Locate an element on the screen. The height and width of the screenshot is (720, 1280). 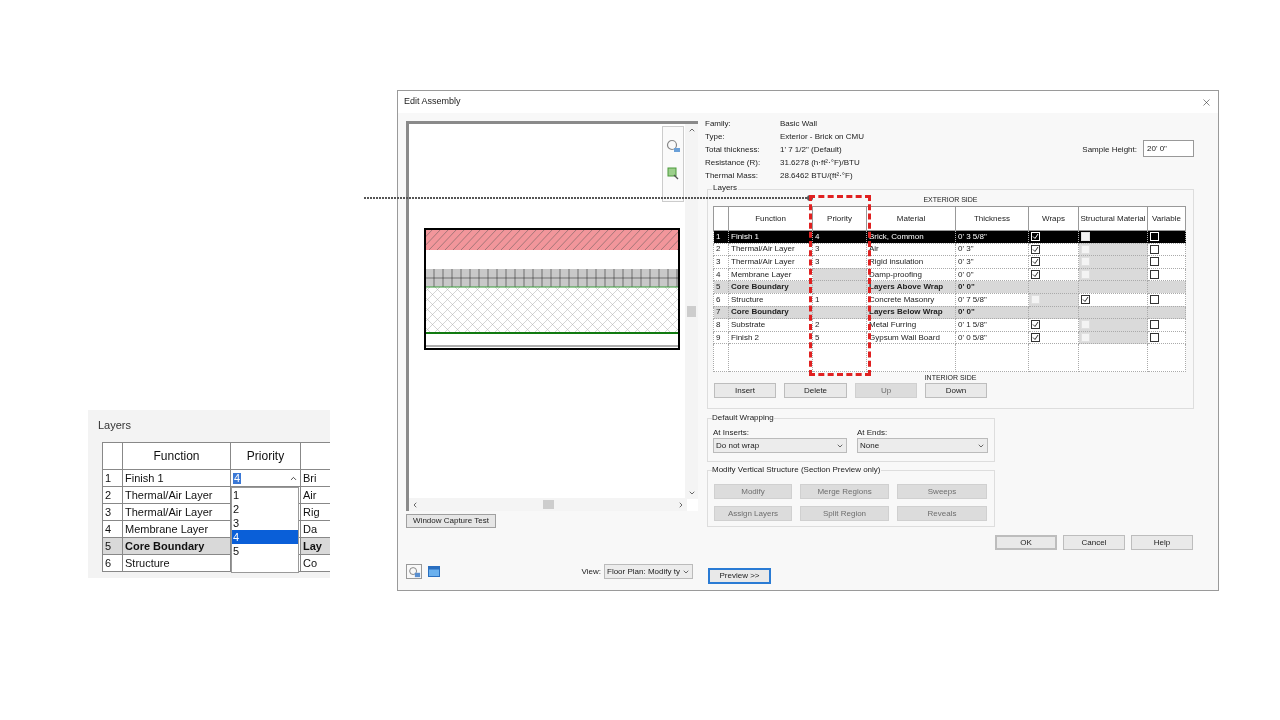
button: Insert is located at coordinates (745, 391).